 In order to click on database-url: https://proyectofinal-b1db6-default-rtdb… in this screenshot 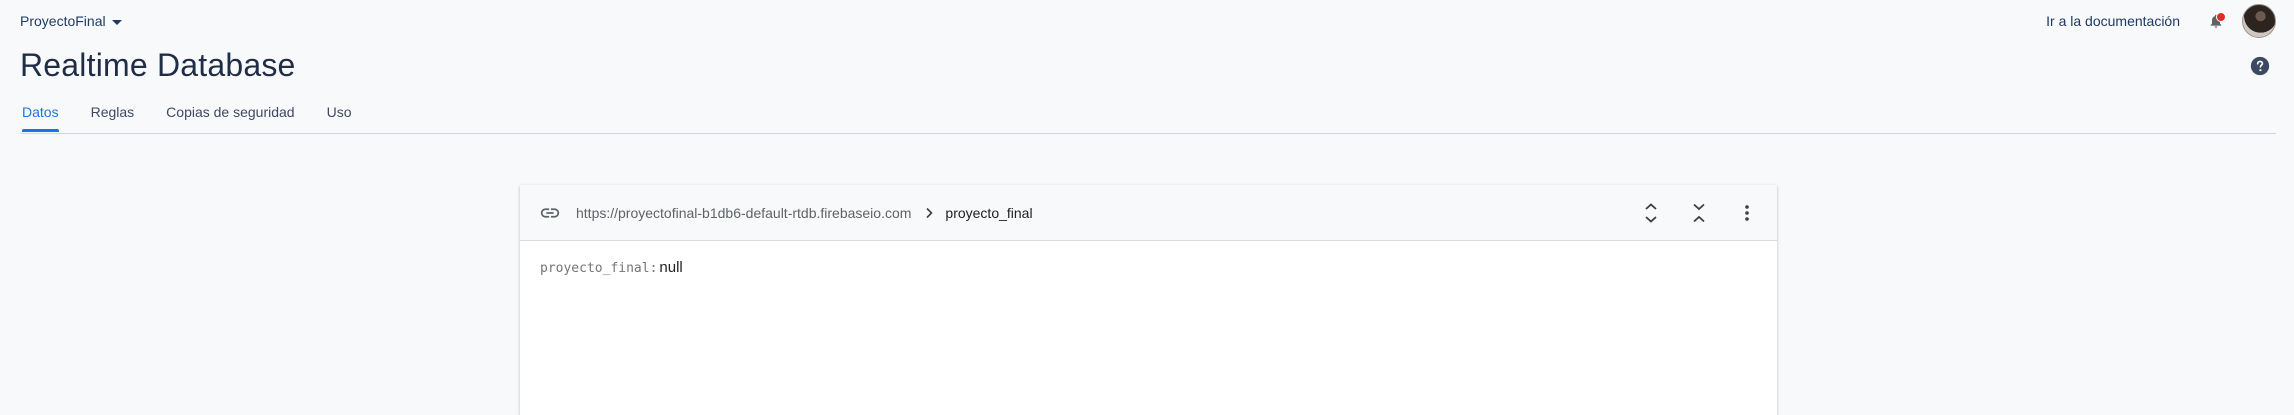, I will do `click(743, 213)`.